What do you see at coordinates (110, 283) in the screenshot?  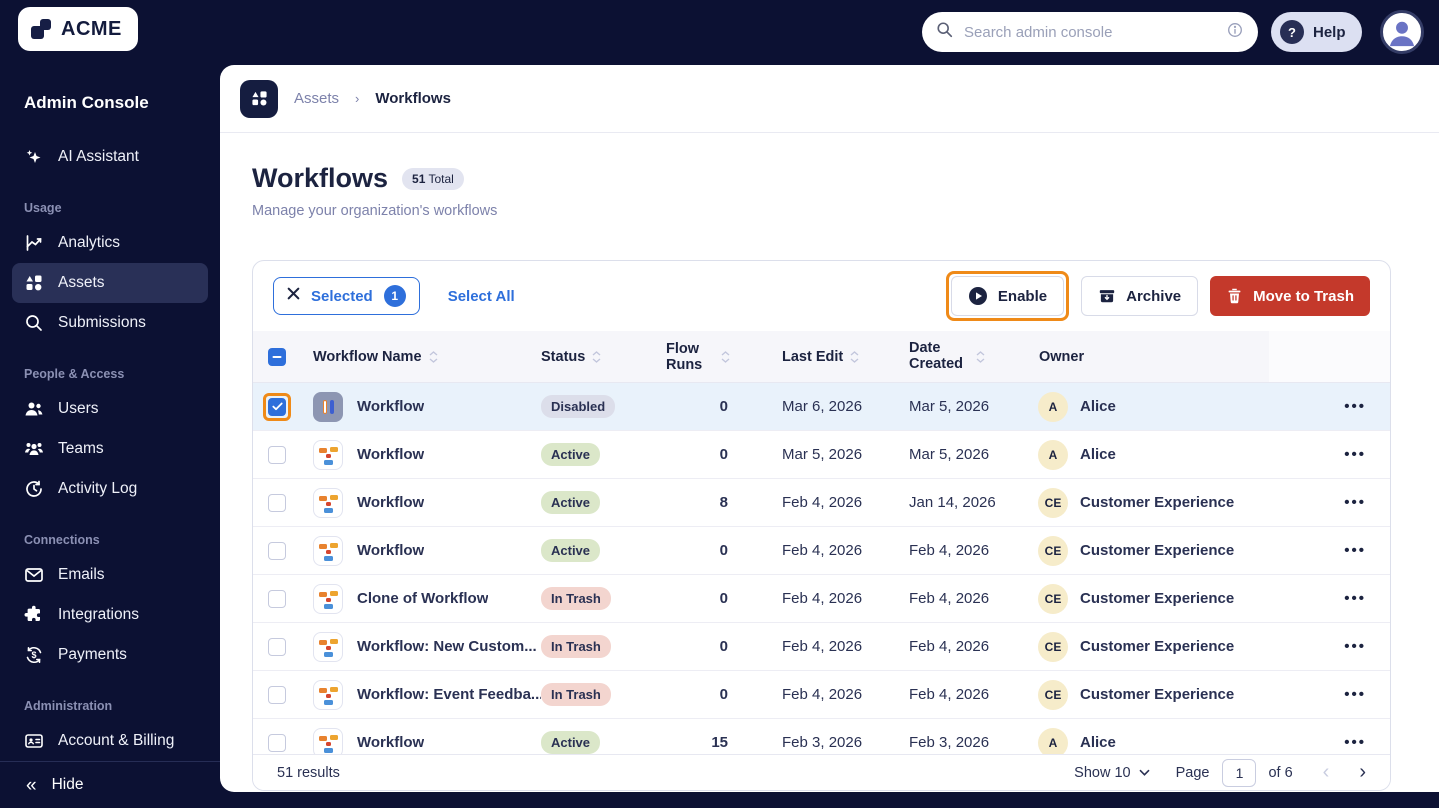 I see `sidebar-item-assets: Assets` at bounding box center [110, 283].